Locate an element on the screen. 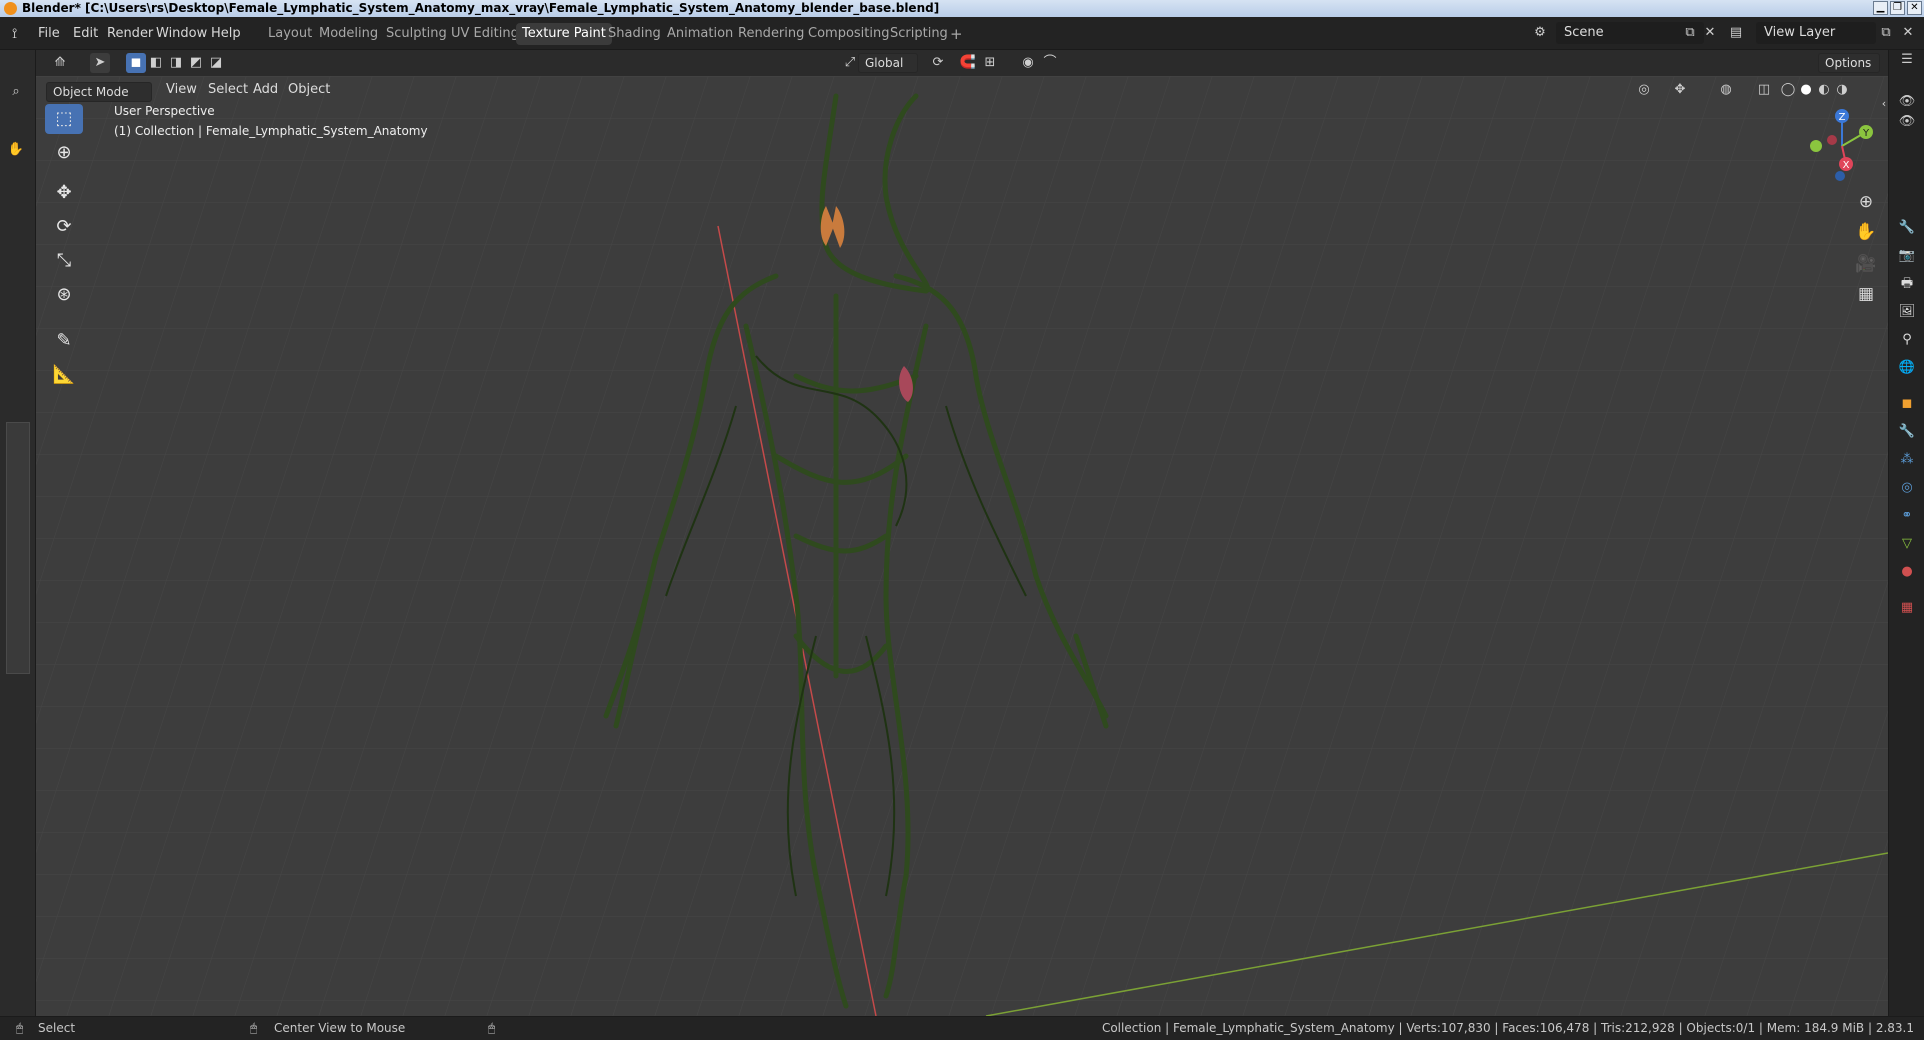  delete-view-layer-icon: ✕ is located at coordinates (1908, 33).